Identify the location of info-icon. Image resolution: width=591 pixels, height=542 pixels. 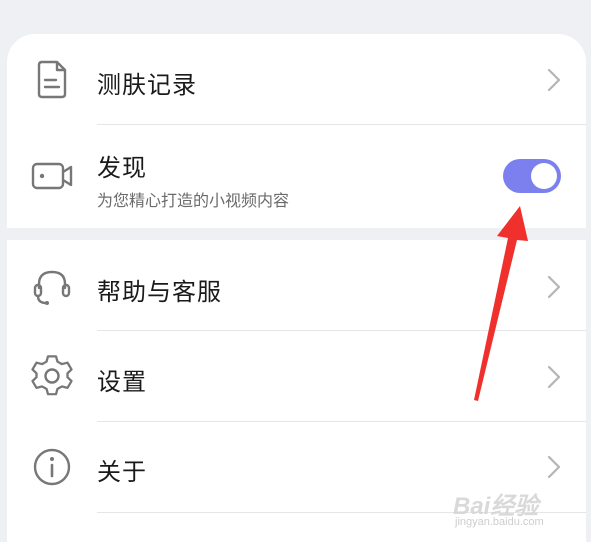
(52, 467).